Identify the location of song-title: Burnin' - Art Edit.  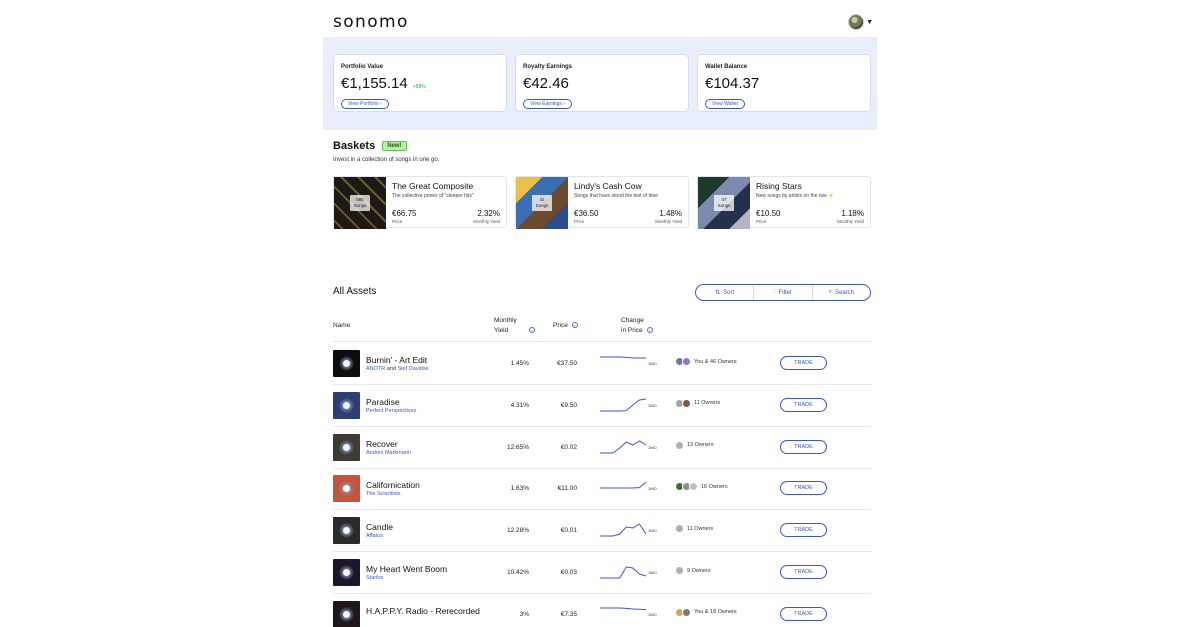
(396, 360).